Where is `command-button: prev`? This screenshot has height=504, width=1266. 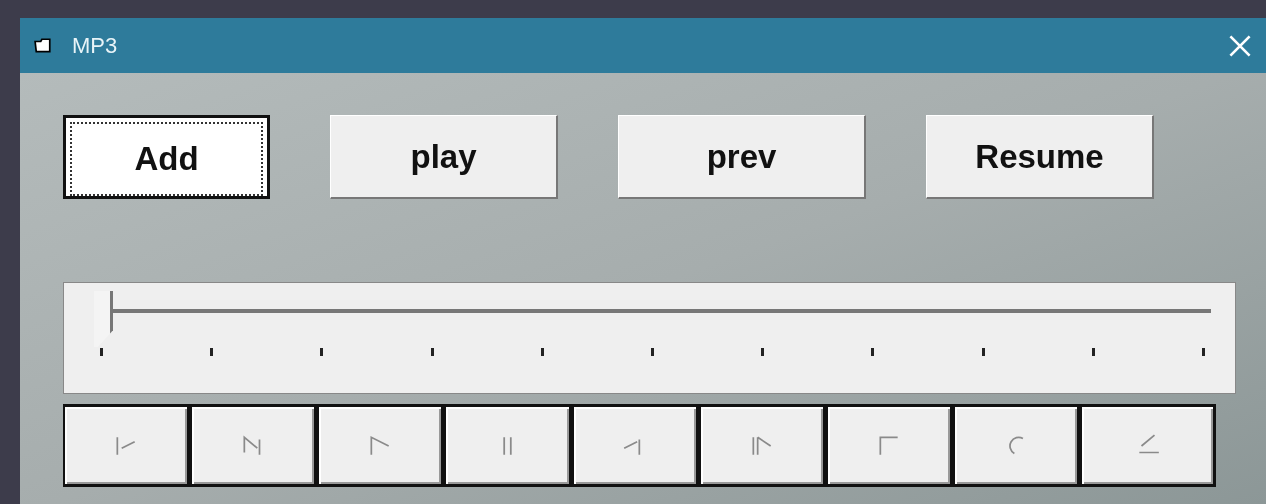
command-button: prev is located at coordinates (742, 157).